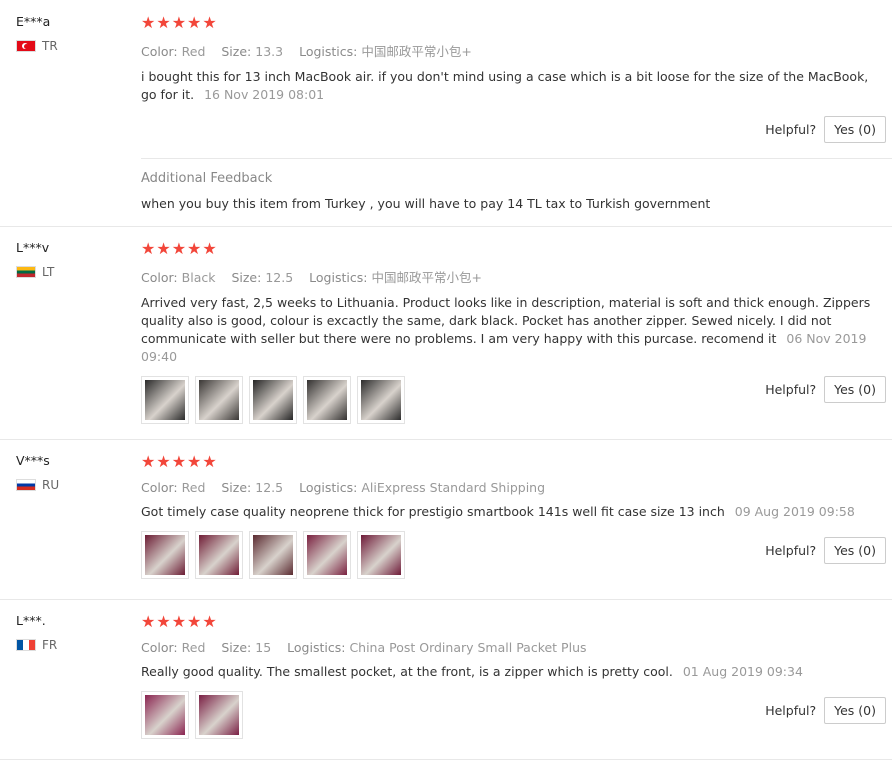  I want to click on flag-ru-icon, so click(26, 485).